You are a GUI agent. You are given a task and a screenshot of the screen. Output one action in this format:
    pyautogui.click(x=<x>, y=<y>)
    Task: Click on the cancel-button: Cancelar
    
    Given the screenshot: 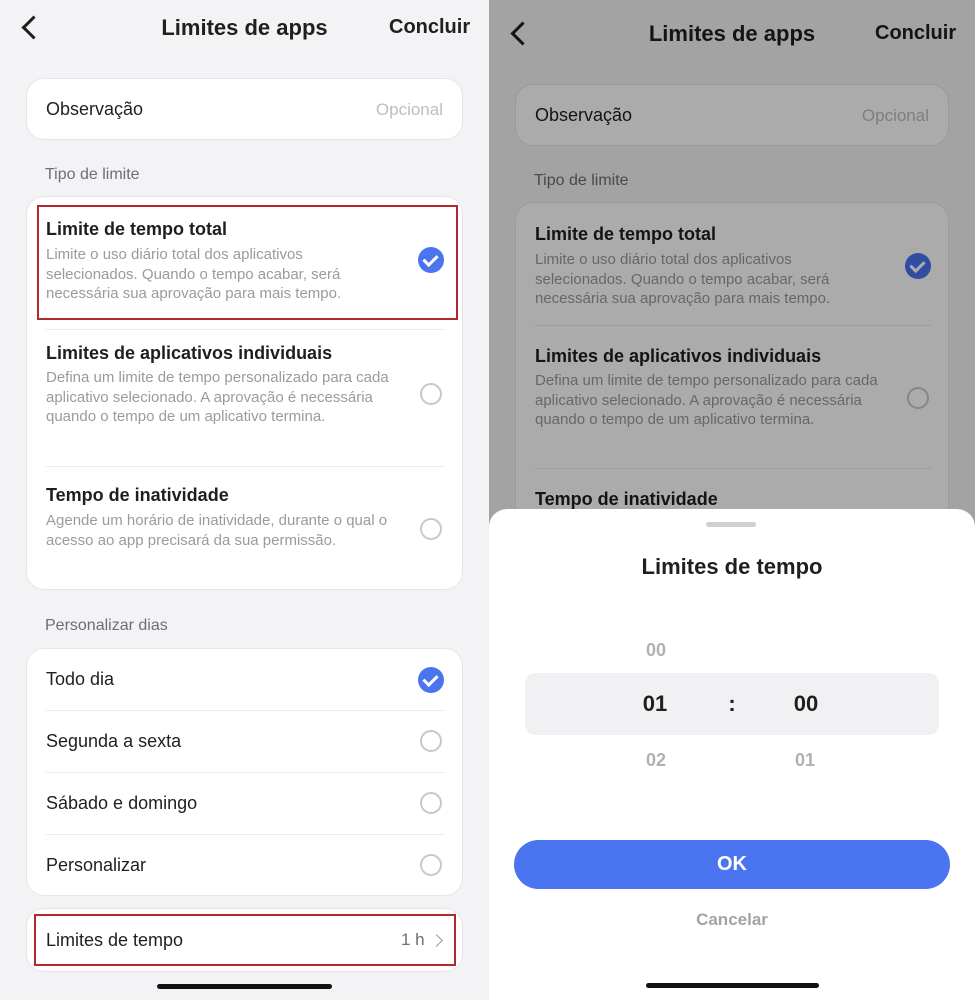 What is the action you would take?
    pyautogui.click(x=732, y=920)
    